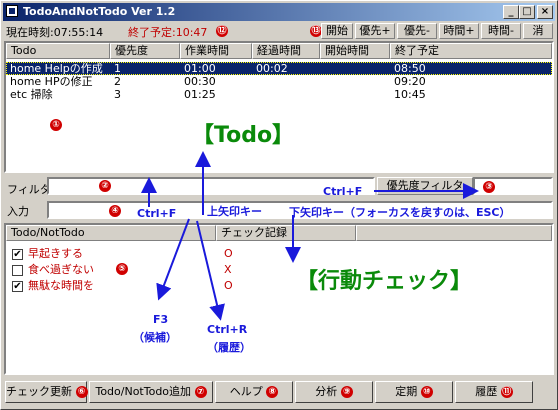 This screenshot has width=558, height=410. I want to click on ctrl-r-label: Ctrl+R, so click(227, 329).